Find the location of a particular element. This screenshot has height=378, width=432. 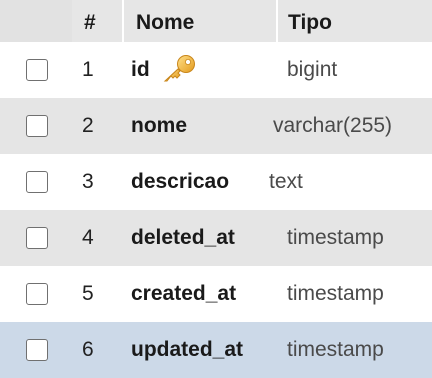

row-number: 5 is located at coordinates (88, 293).